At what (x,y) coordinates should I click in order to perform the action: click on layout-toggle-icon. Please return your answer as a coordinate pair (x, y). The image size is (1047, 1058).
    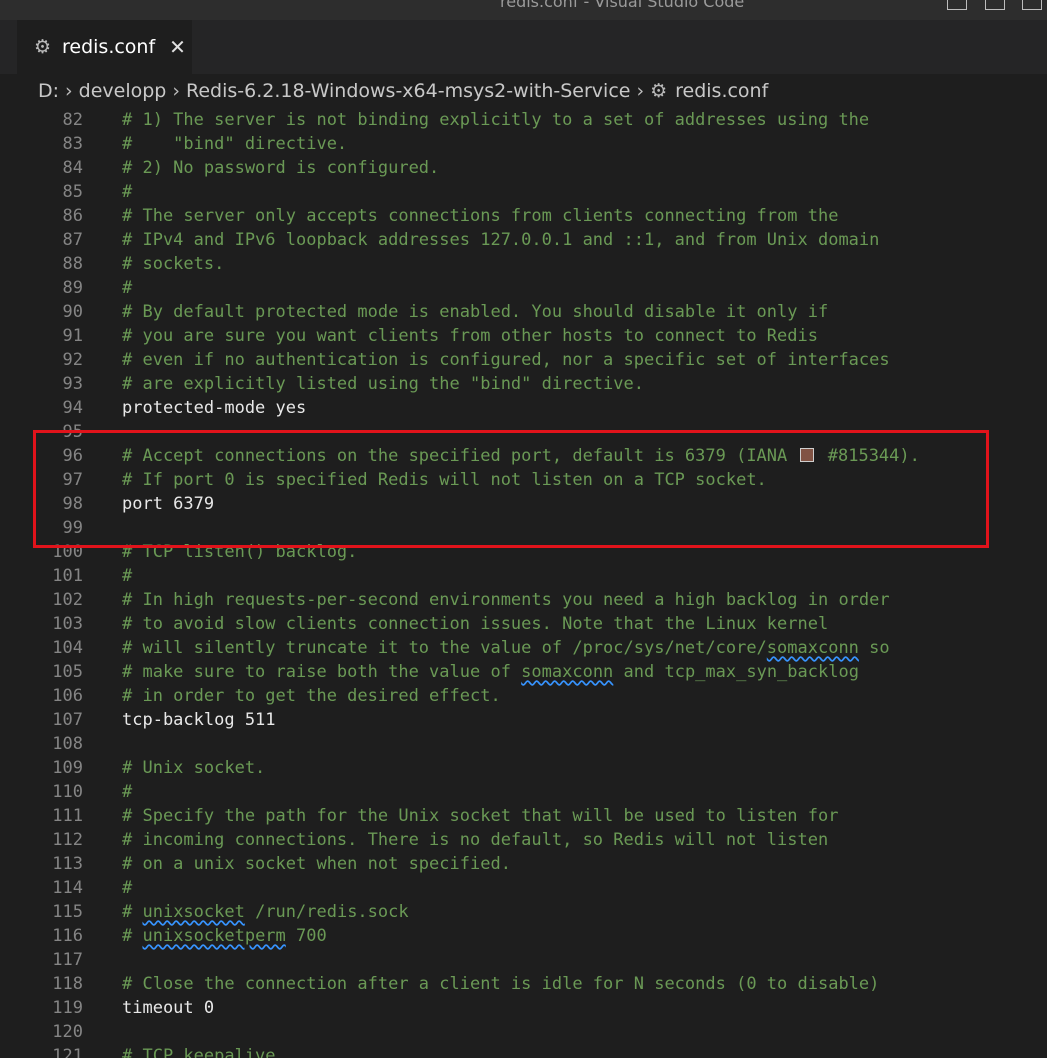
    Looking at the image, I should click on (957, 5).